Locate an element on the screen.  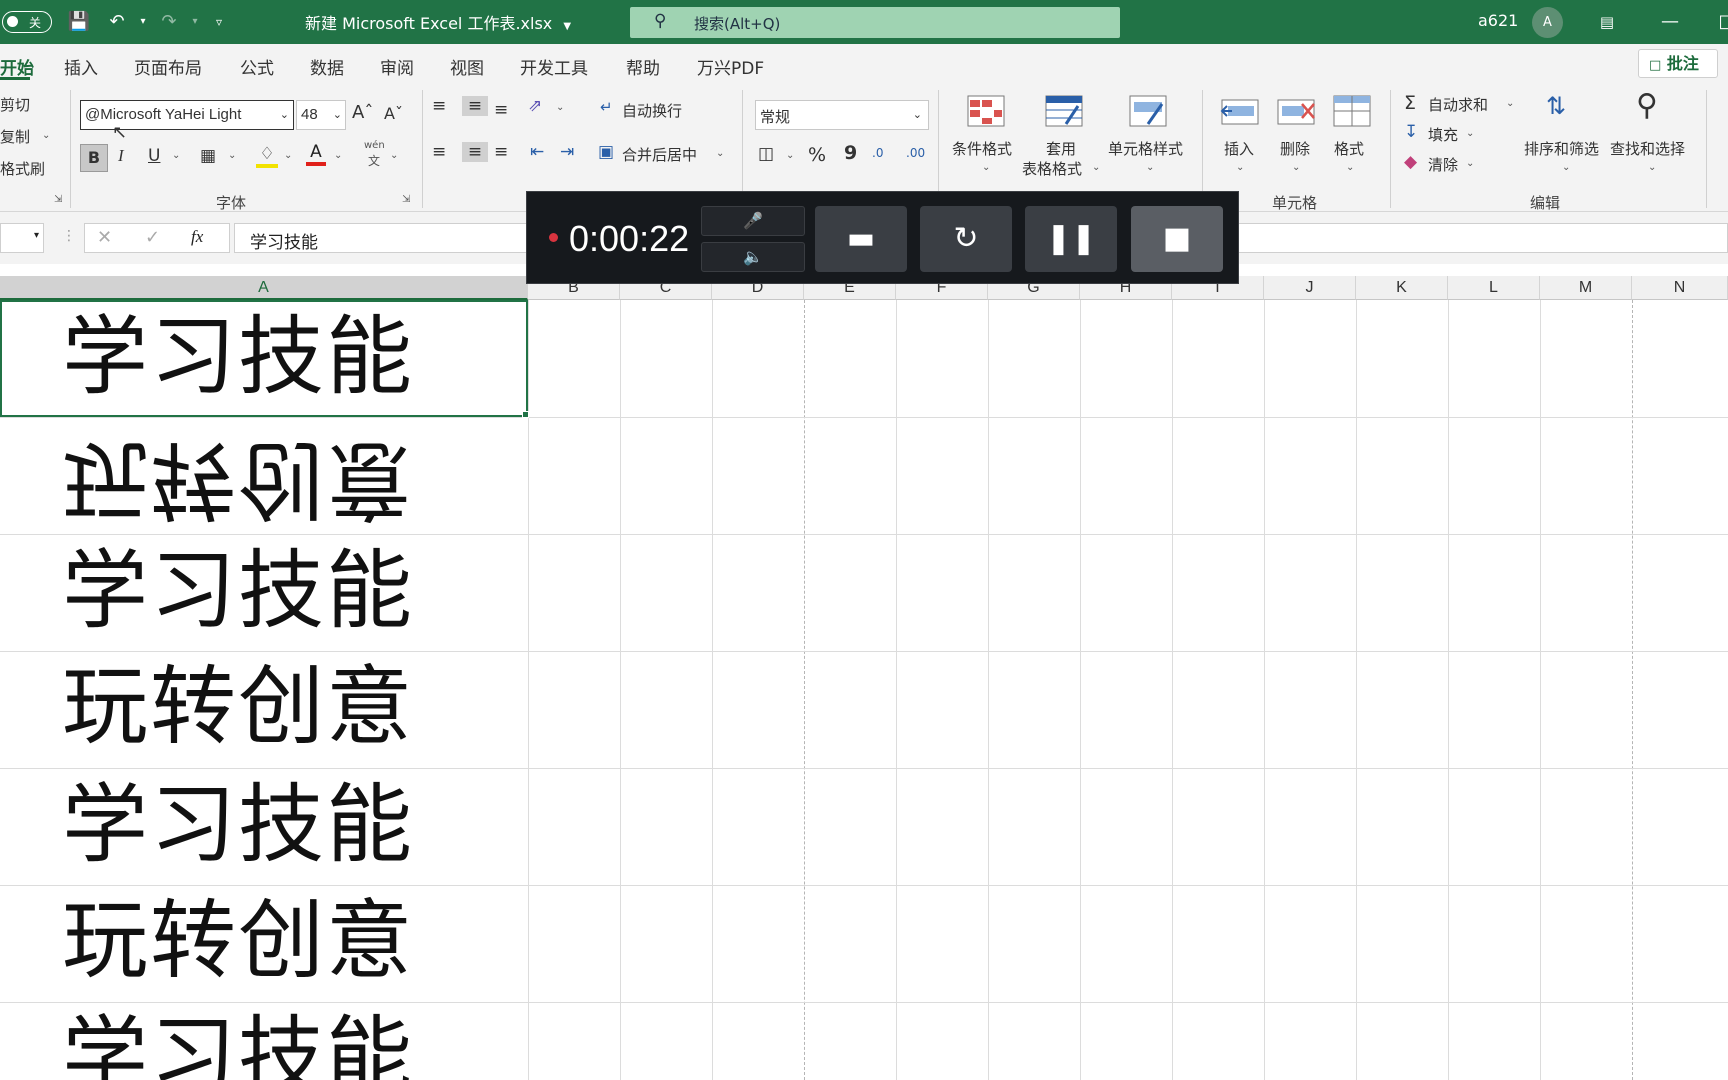
pause-recording-button: ❚❚ is located at coordinates (1071, 239).